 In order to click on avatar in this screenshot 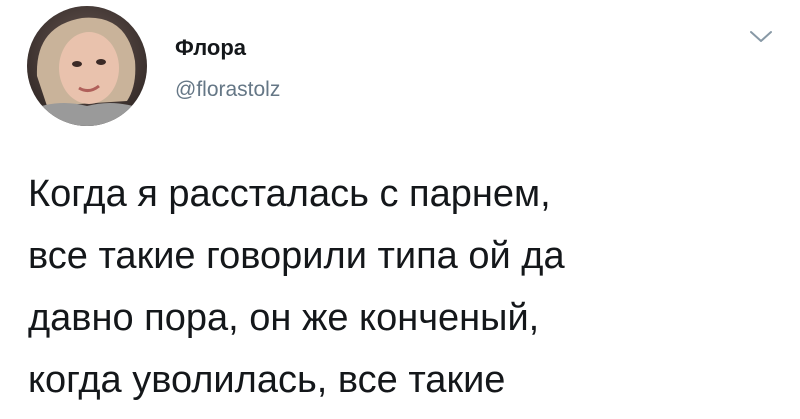, I will do `click(87, 66)`.